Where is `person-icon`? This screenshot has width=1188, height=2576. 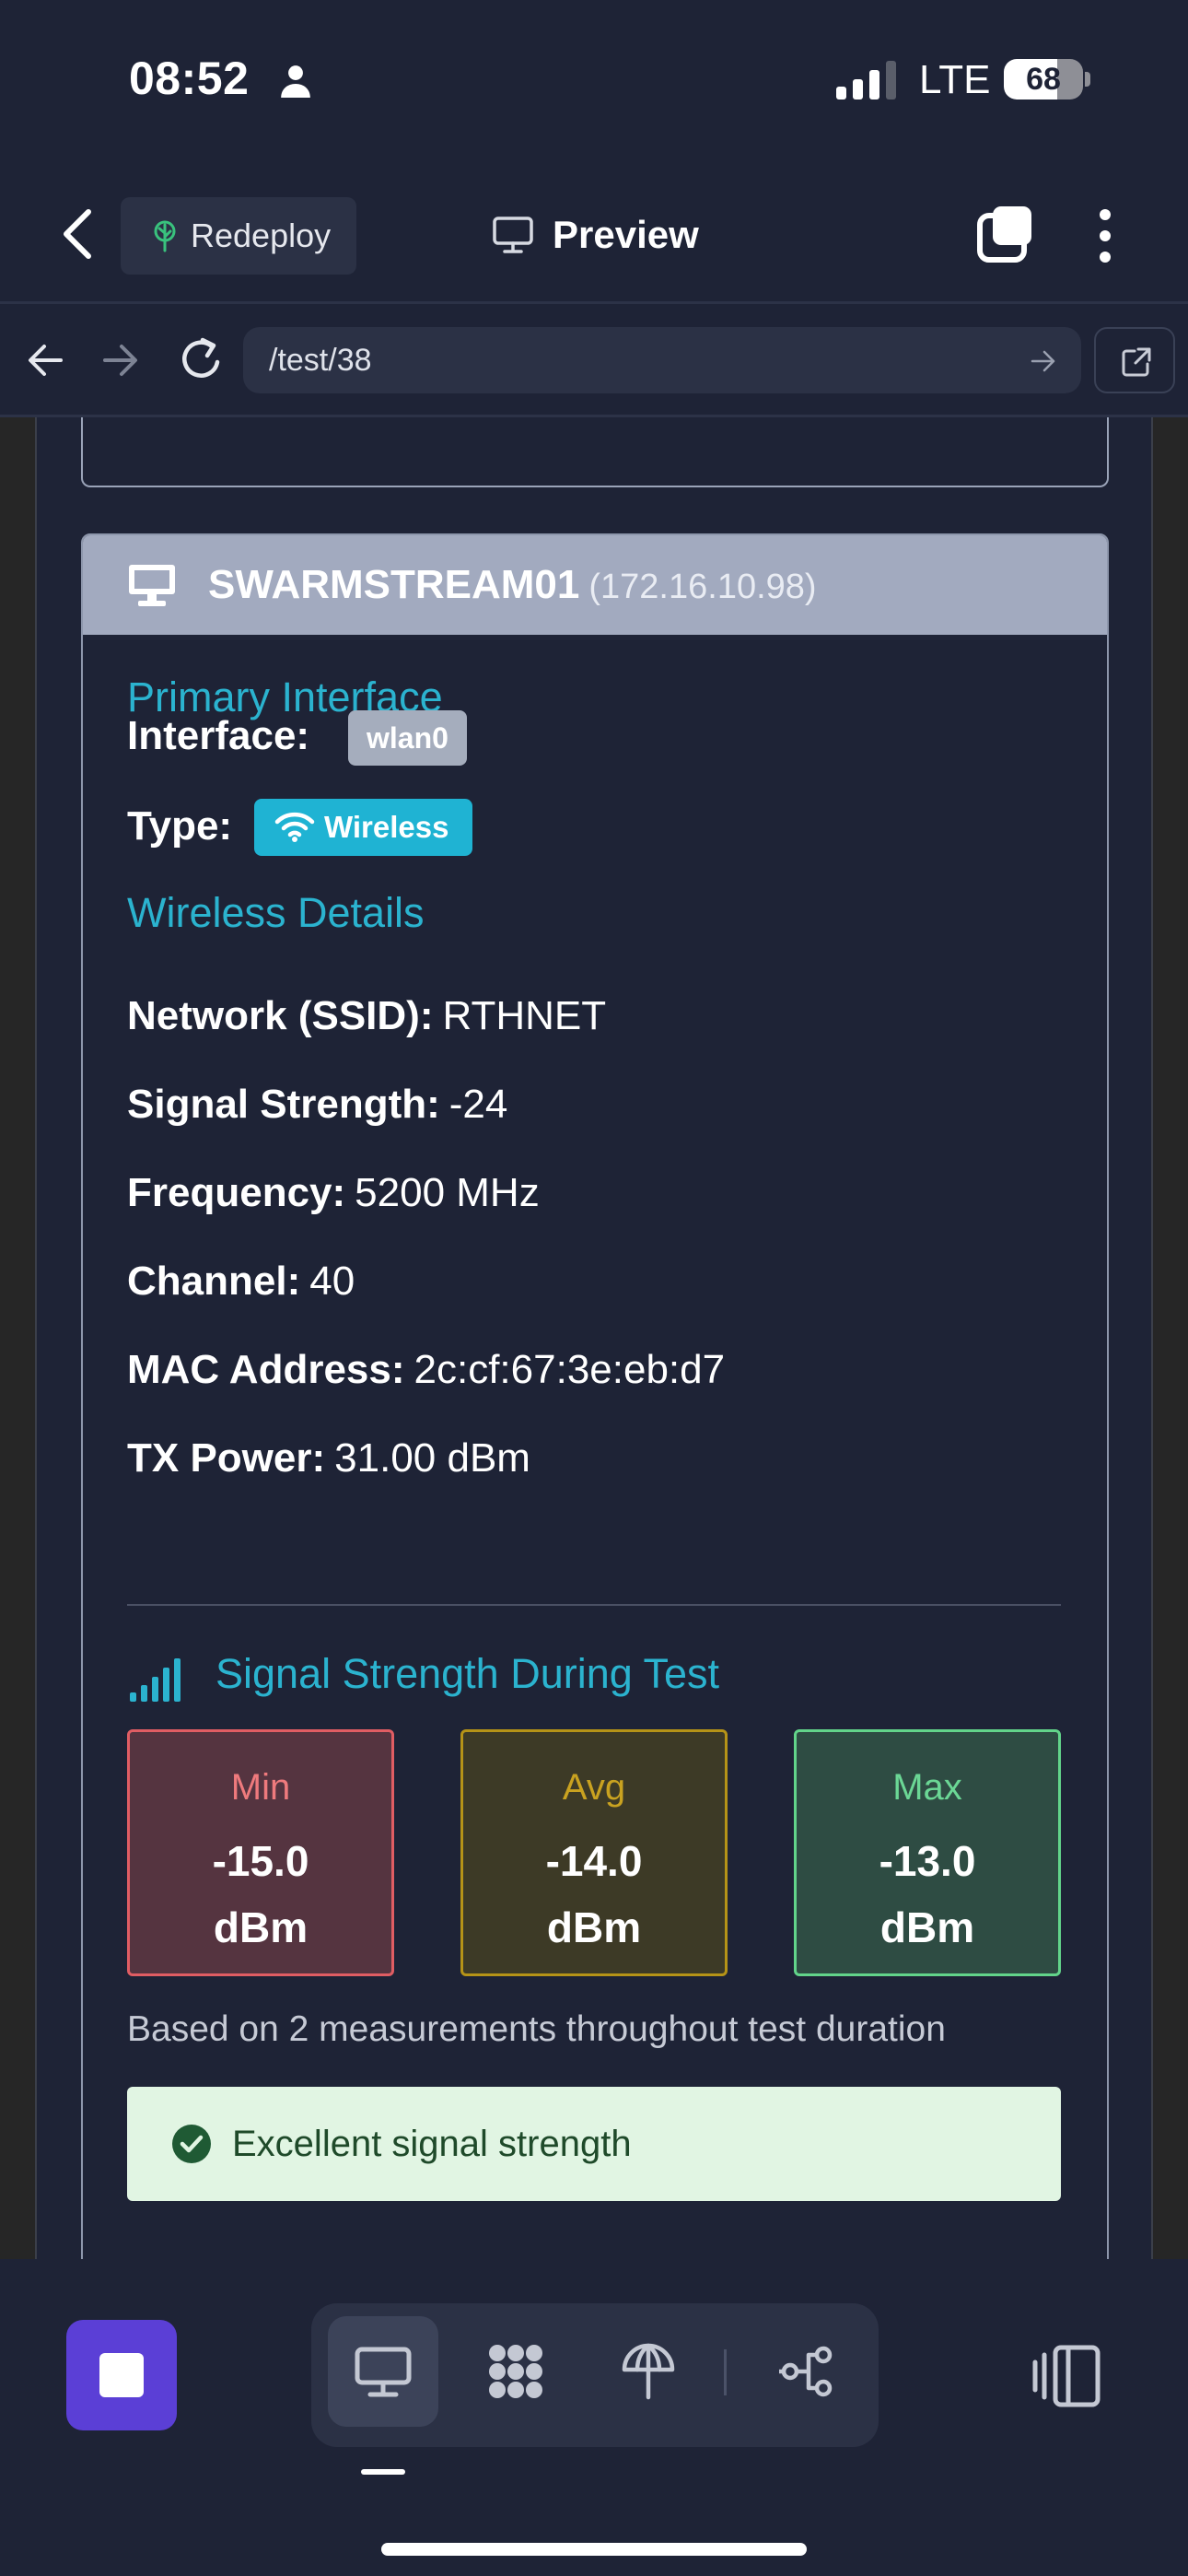 person-icon is located at coordinates (295, 81).